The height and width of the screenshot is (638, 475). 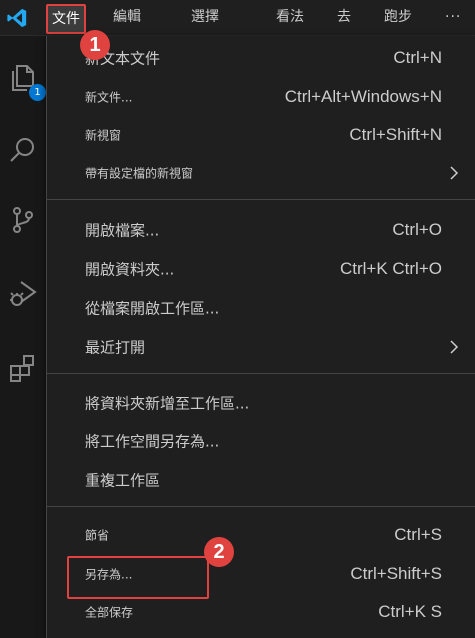 I want to click on menu-item-duplicate-workspace: 重複工作區, so click(x=261, y=480).